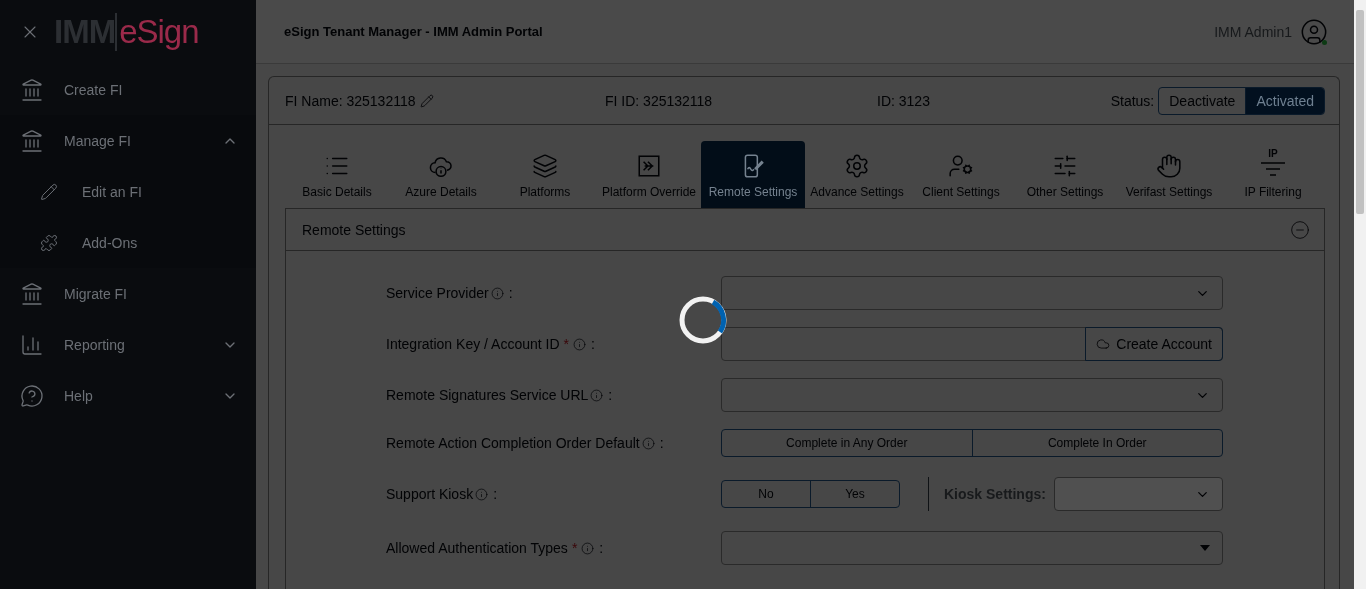  I want to click on layers-icon, so click(545, 166).